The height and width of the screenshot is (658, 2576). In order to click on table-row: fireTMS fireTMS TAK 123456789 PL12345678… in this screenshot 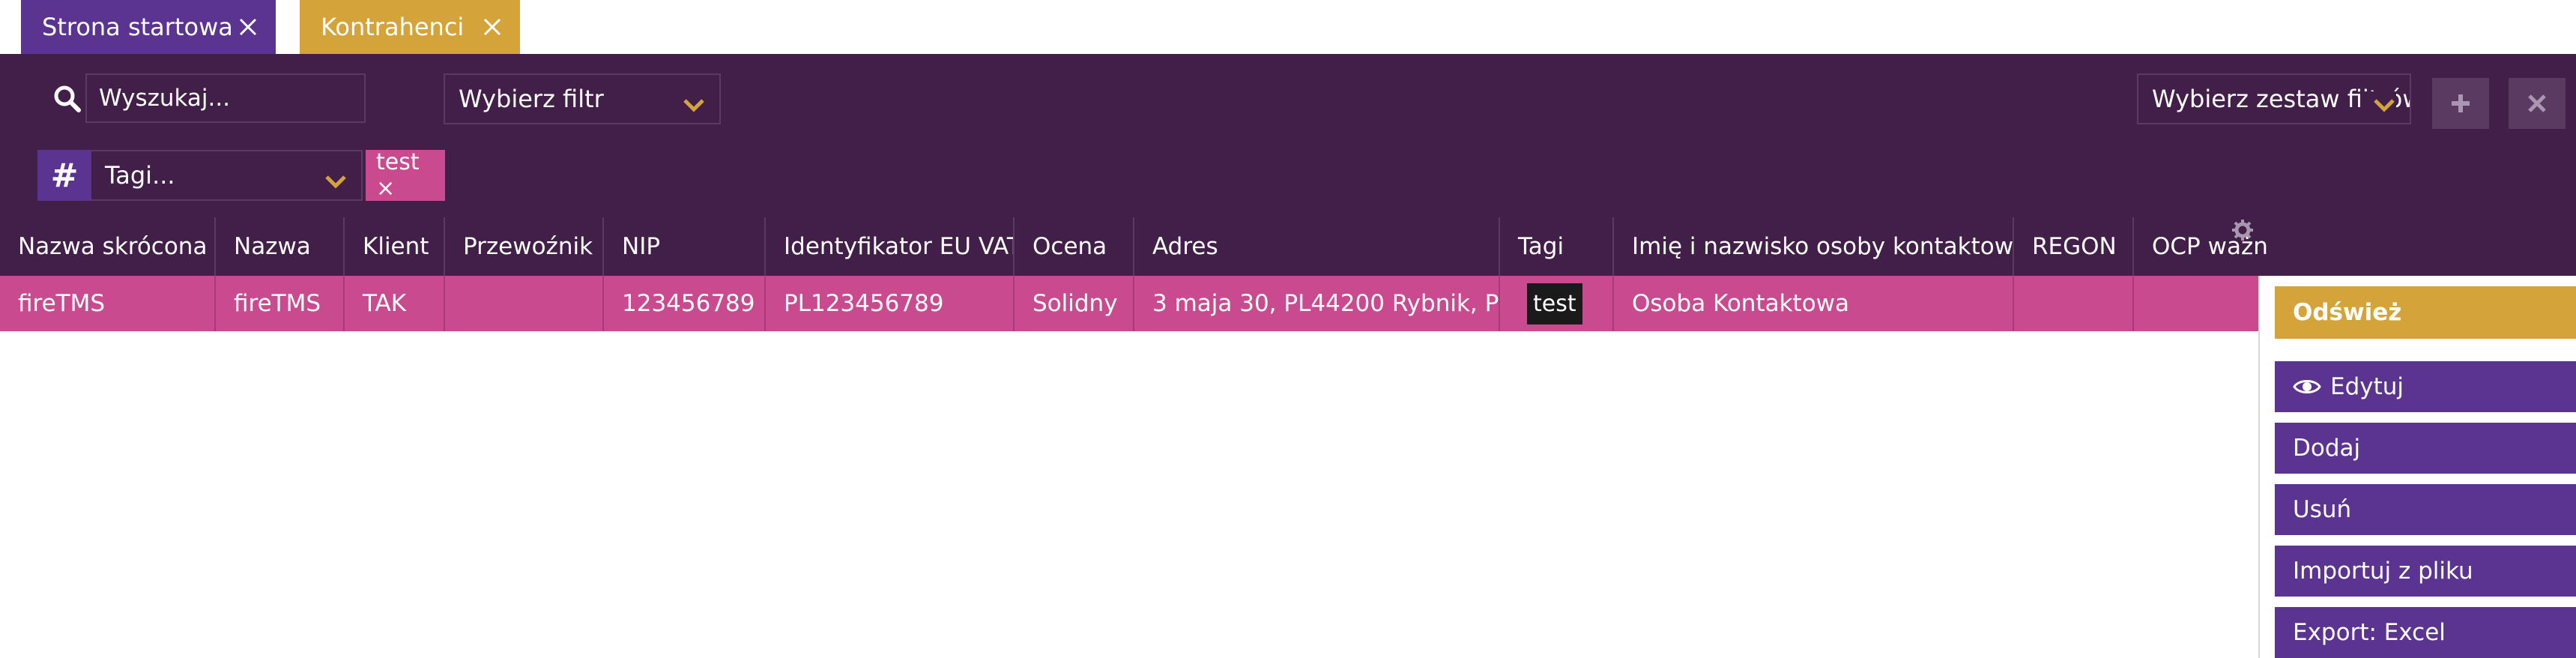, I will do `click(1129, 303)`.